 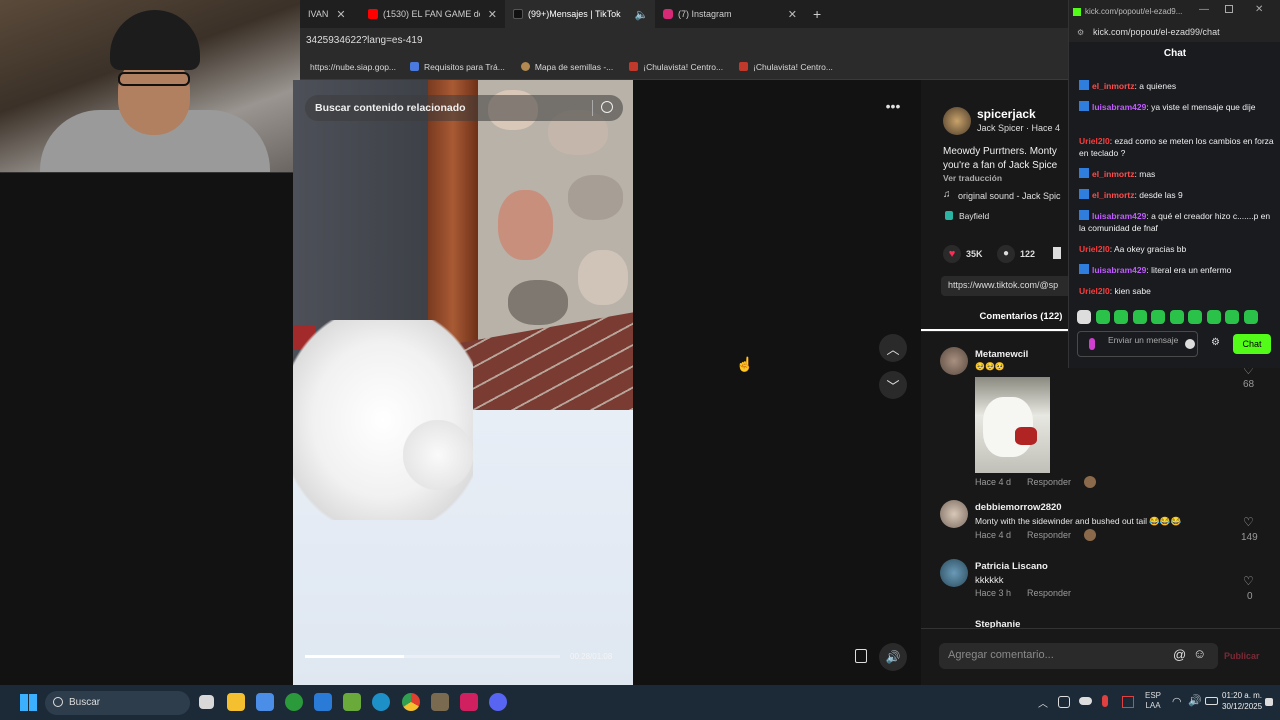 I want to click on tray-app-icon, so click(x=1128, y=702).